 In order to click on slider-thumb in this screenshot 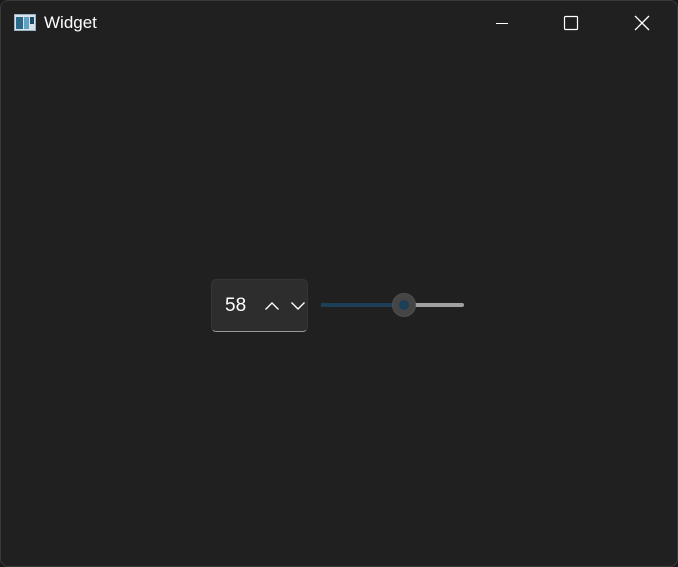, I will do `click(404, 305)`.